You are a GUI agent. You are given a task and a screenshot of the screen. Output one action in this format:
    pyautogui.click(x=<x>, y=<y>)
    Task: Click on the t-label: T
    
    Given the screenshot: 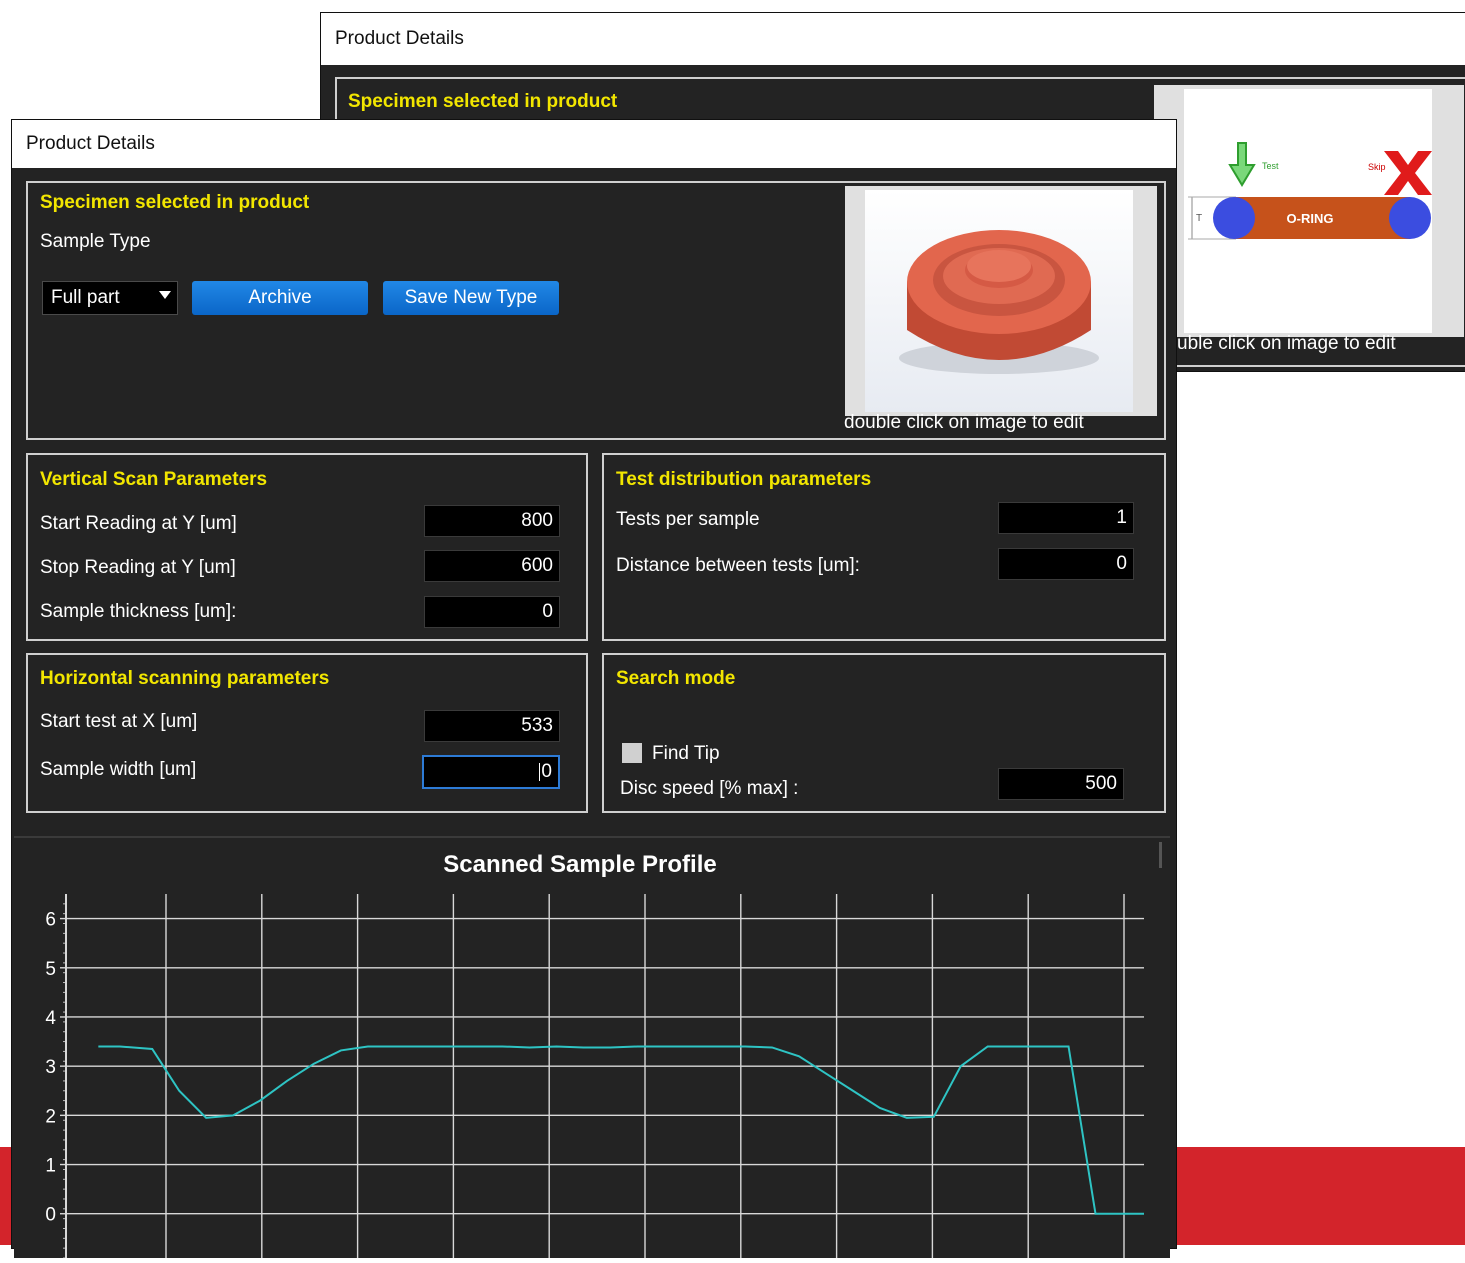 What is the action you would take?
    pyautogui.click(x=1199, y=218)
    